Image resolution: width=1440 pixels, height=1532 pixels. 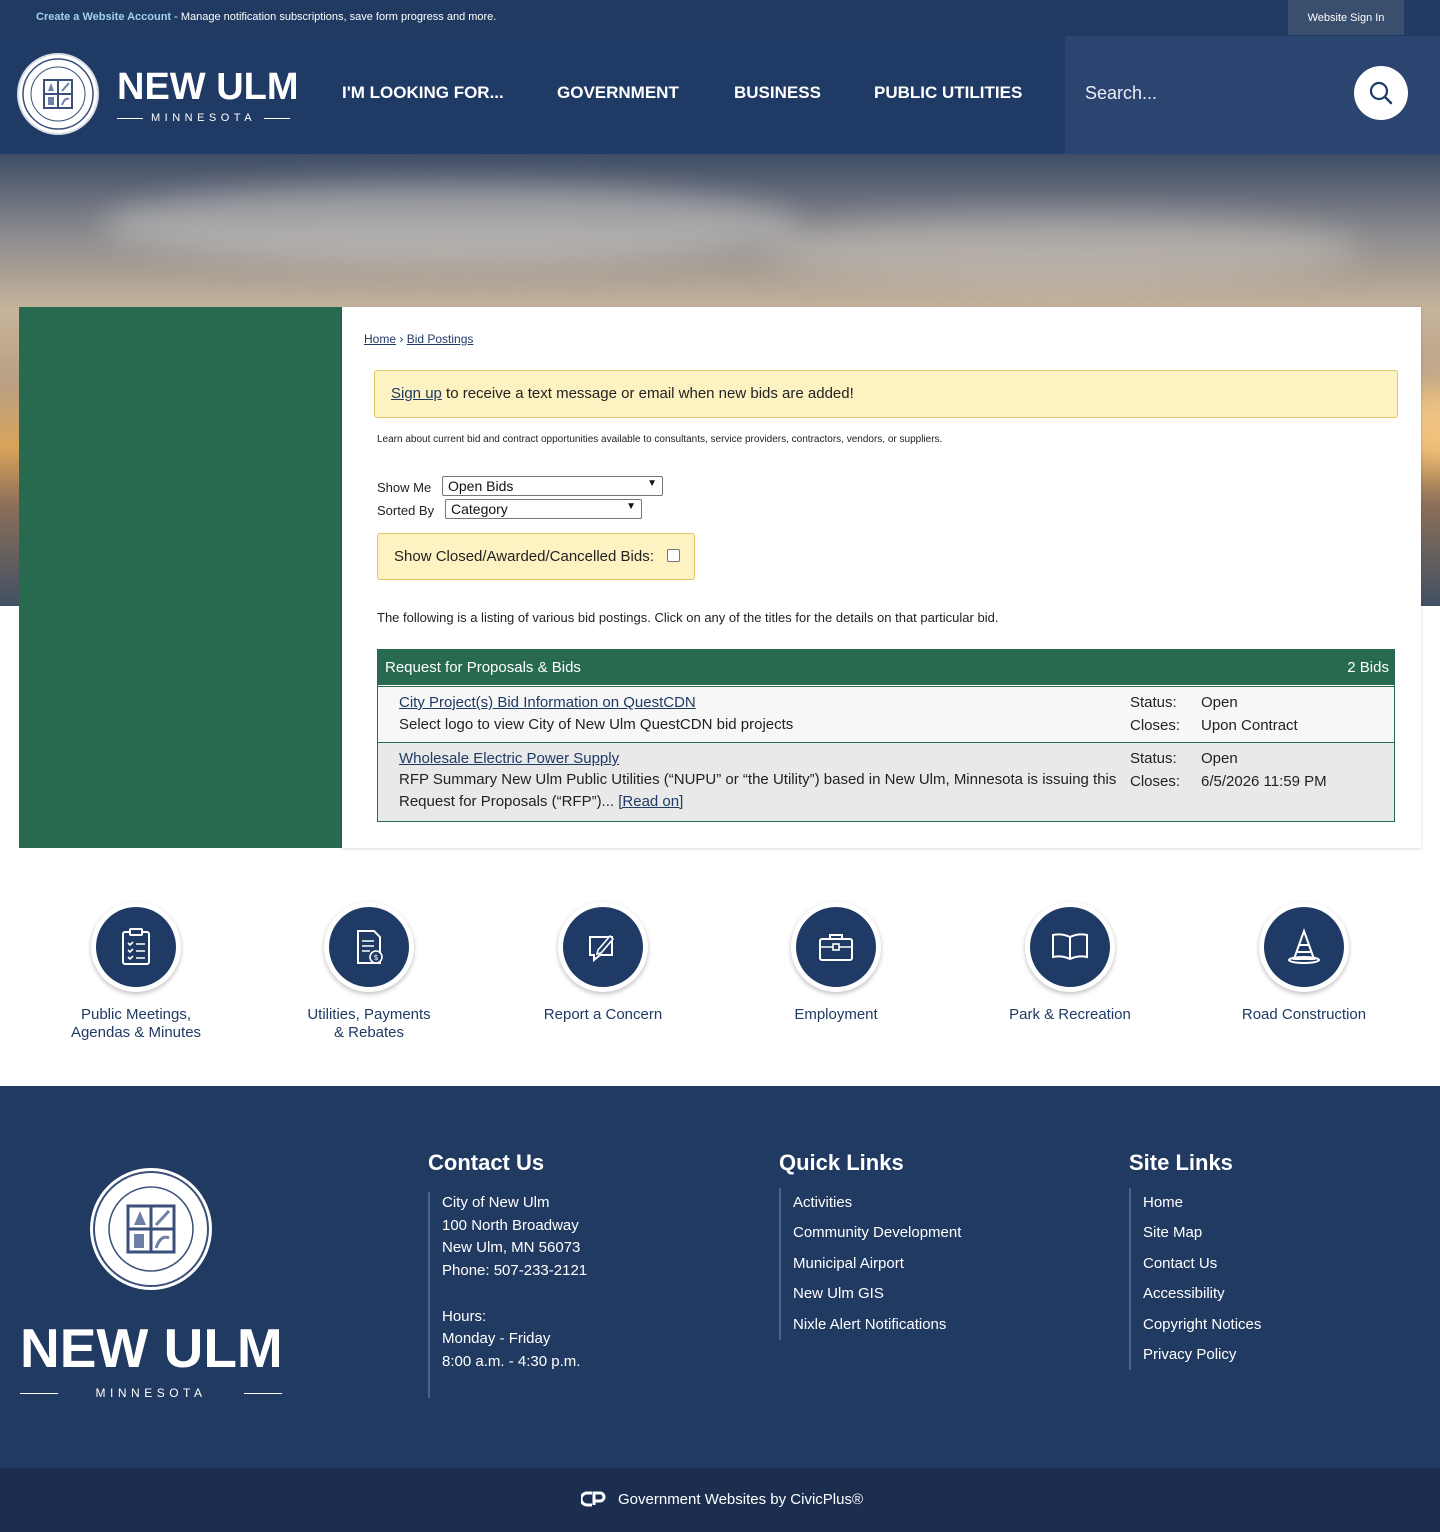 What do you see at coordinates (836, 963) in the screenshot?
I see `quicklink-employment: Employment` at bounding box center [836, 963].